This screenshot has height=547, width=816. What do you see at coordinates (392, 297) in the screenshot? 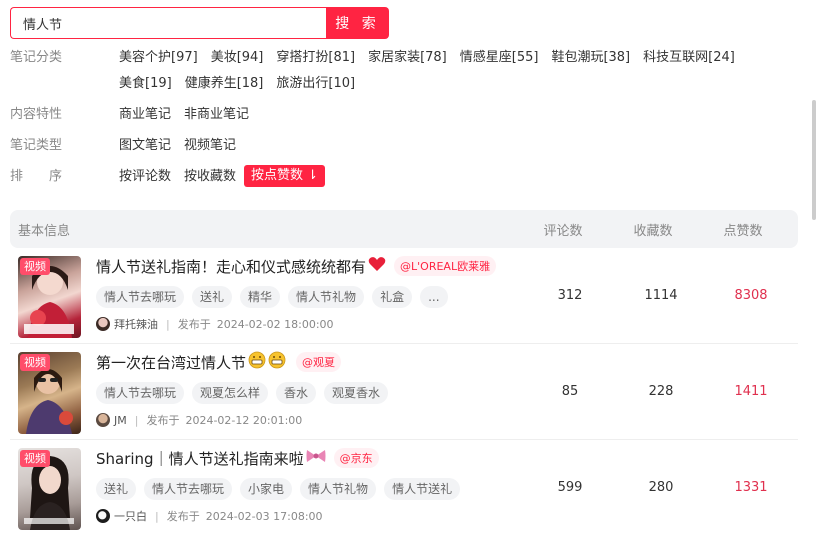
I see `topic-tag: 礼盒` at bounding box center [392, 297].